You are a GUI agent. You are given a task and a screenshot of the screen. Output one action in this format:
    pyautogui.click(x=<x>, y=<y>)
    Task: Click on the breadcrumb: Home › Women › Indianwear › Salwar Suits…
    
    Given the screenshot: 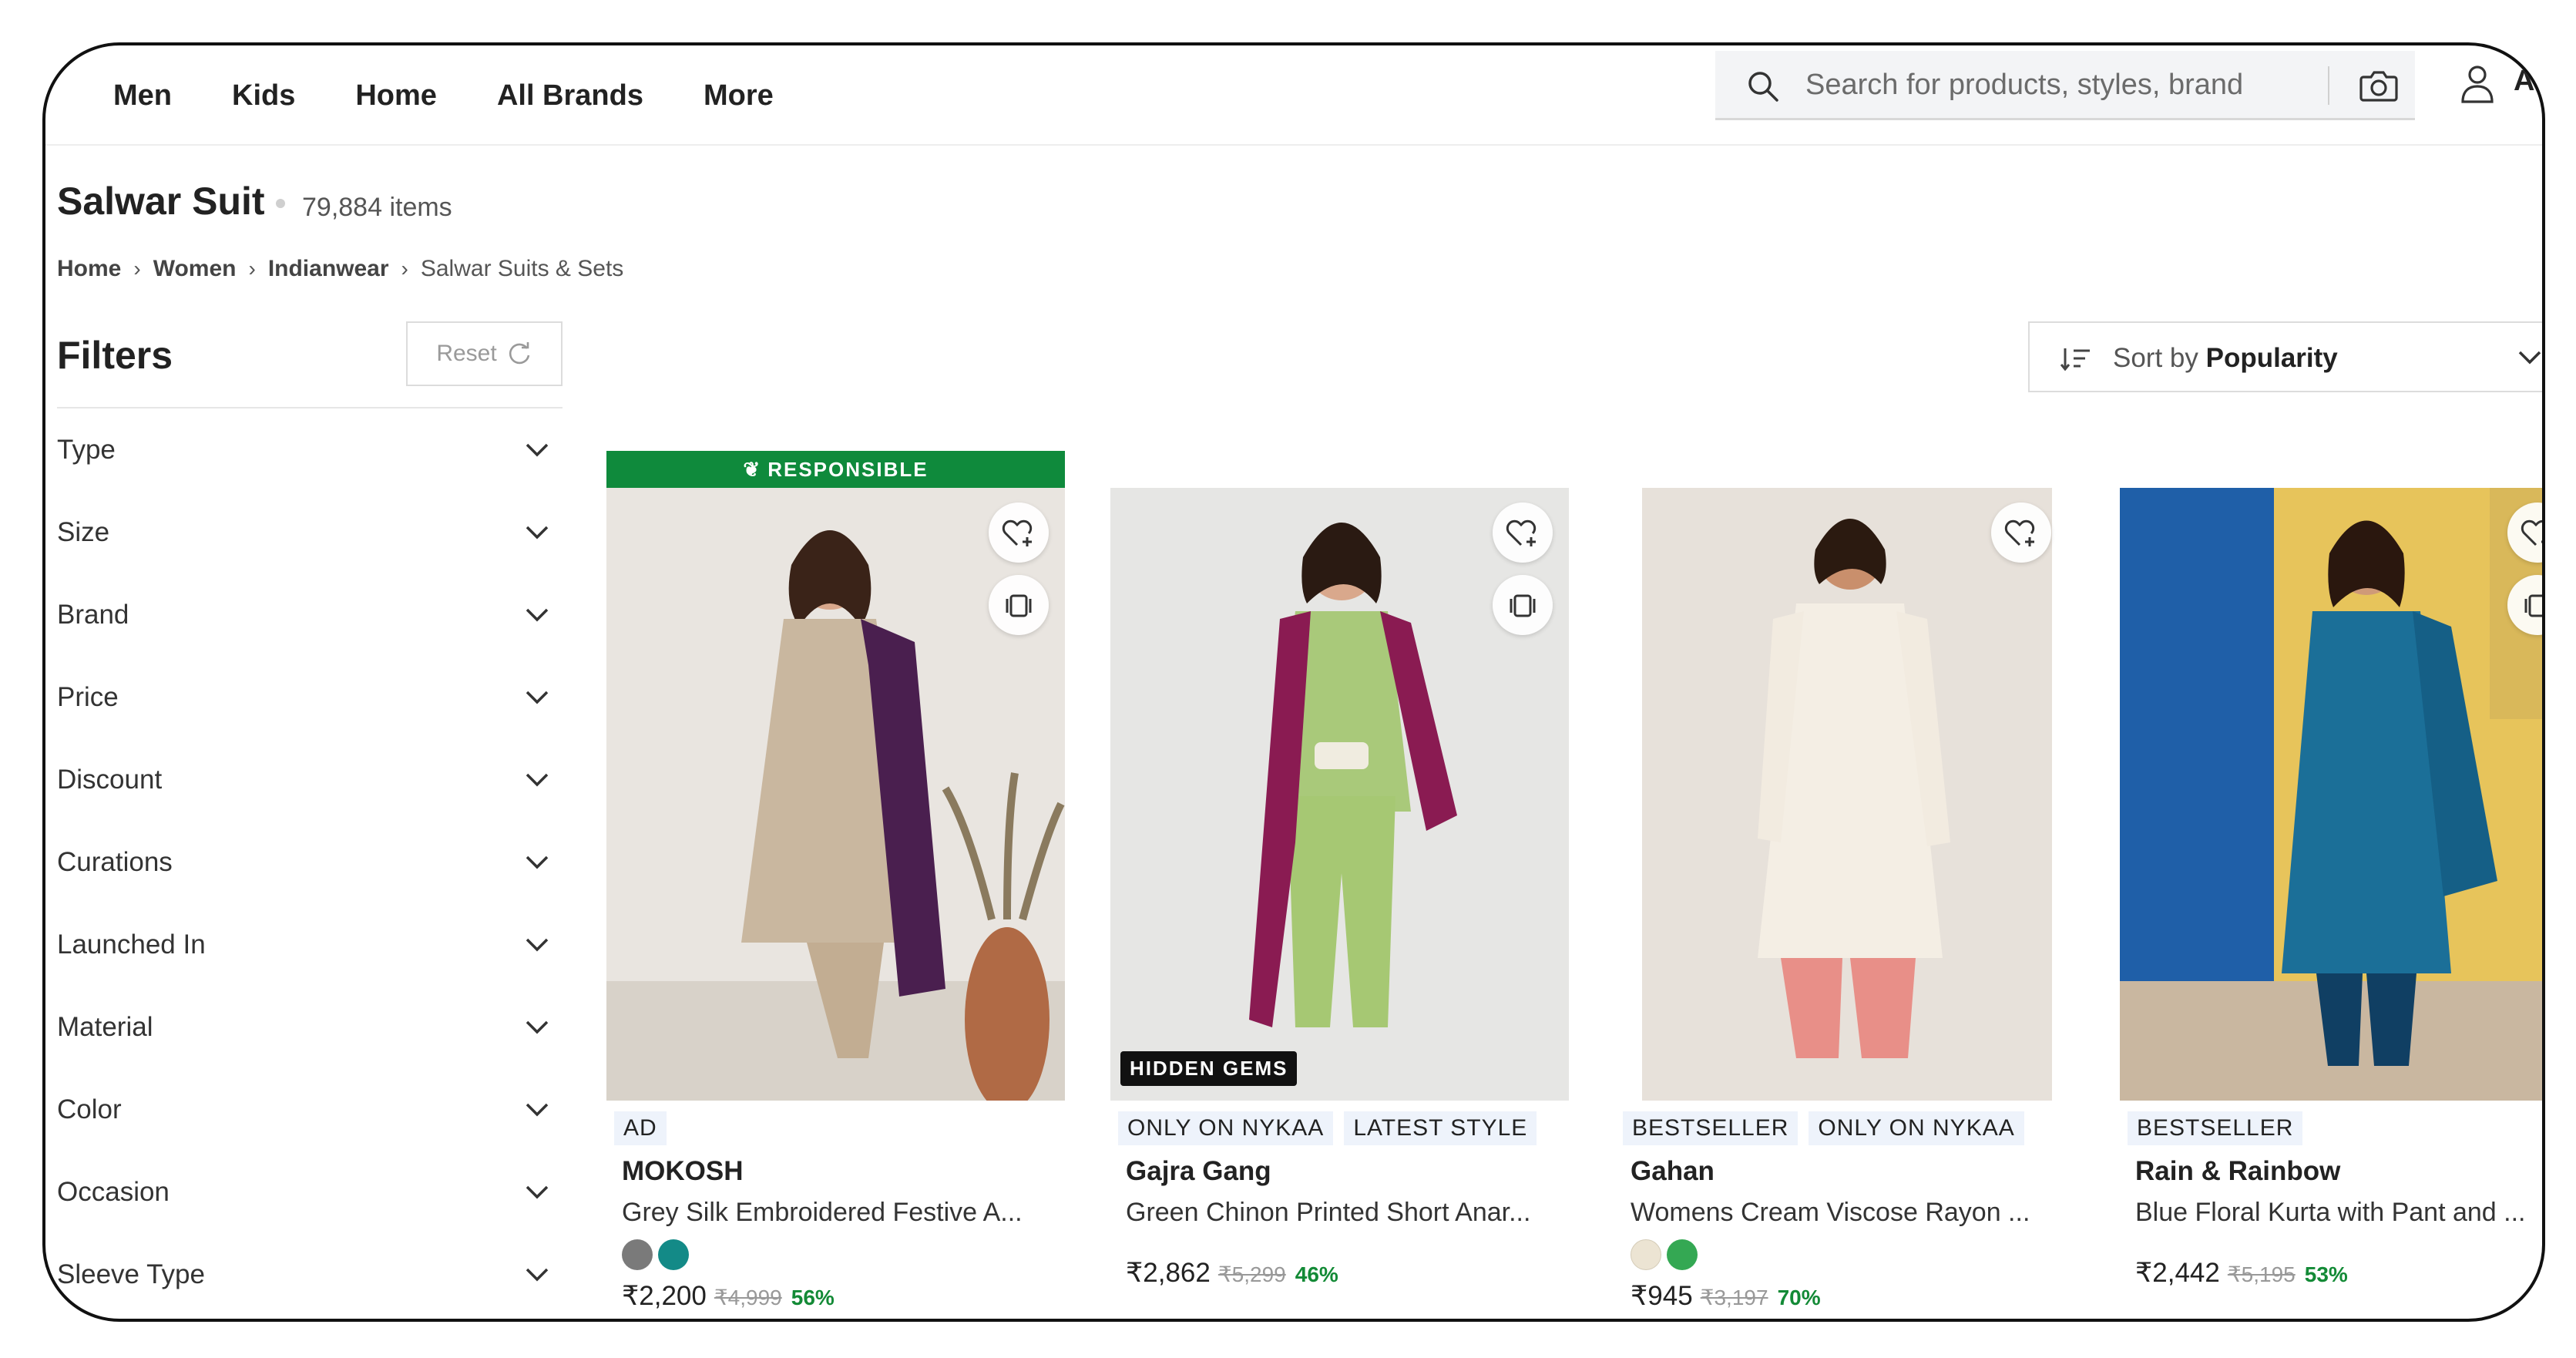 What is the action you would take?
    pyautogui.click(x=340, y=269)
    